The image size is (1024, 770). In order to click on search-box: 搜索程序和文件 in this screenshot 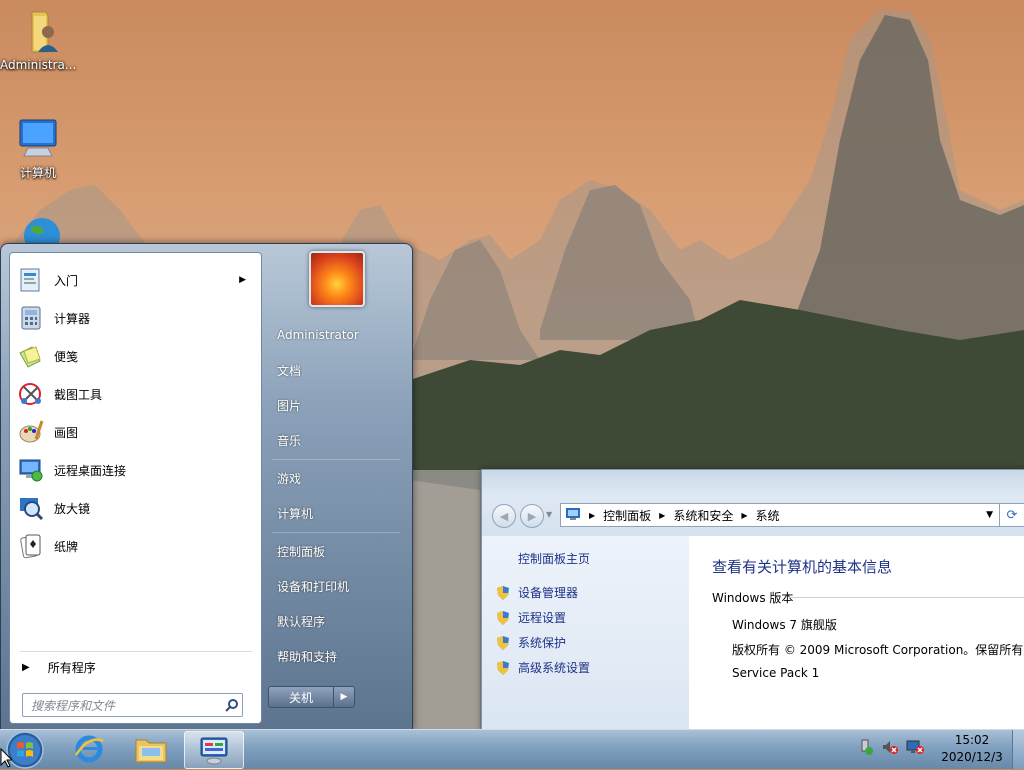, I will do `click(132, 705)`.